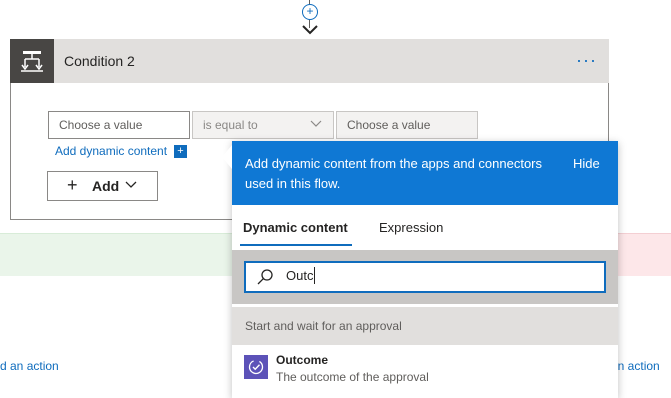 Image resolution: width=671 pixels, height=398 pixels. What do you see at coordinates (407, 125) in the screenshot?
I see `right-value-input: Choose a value` at bounding box center [407, 125].